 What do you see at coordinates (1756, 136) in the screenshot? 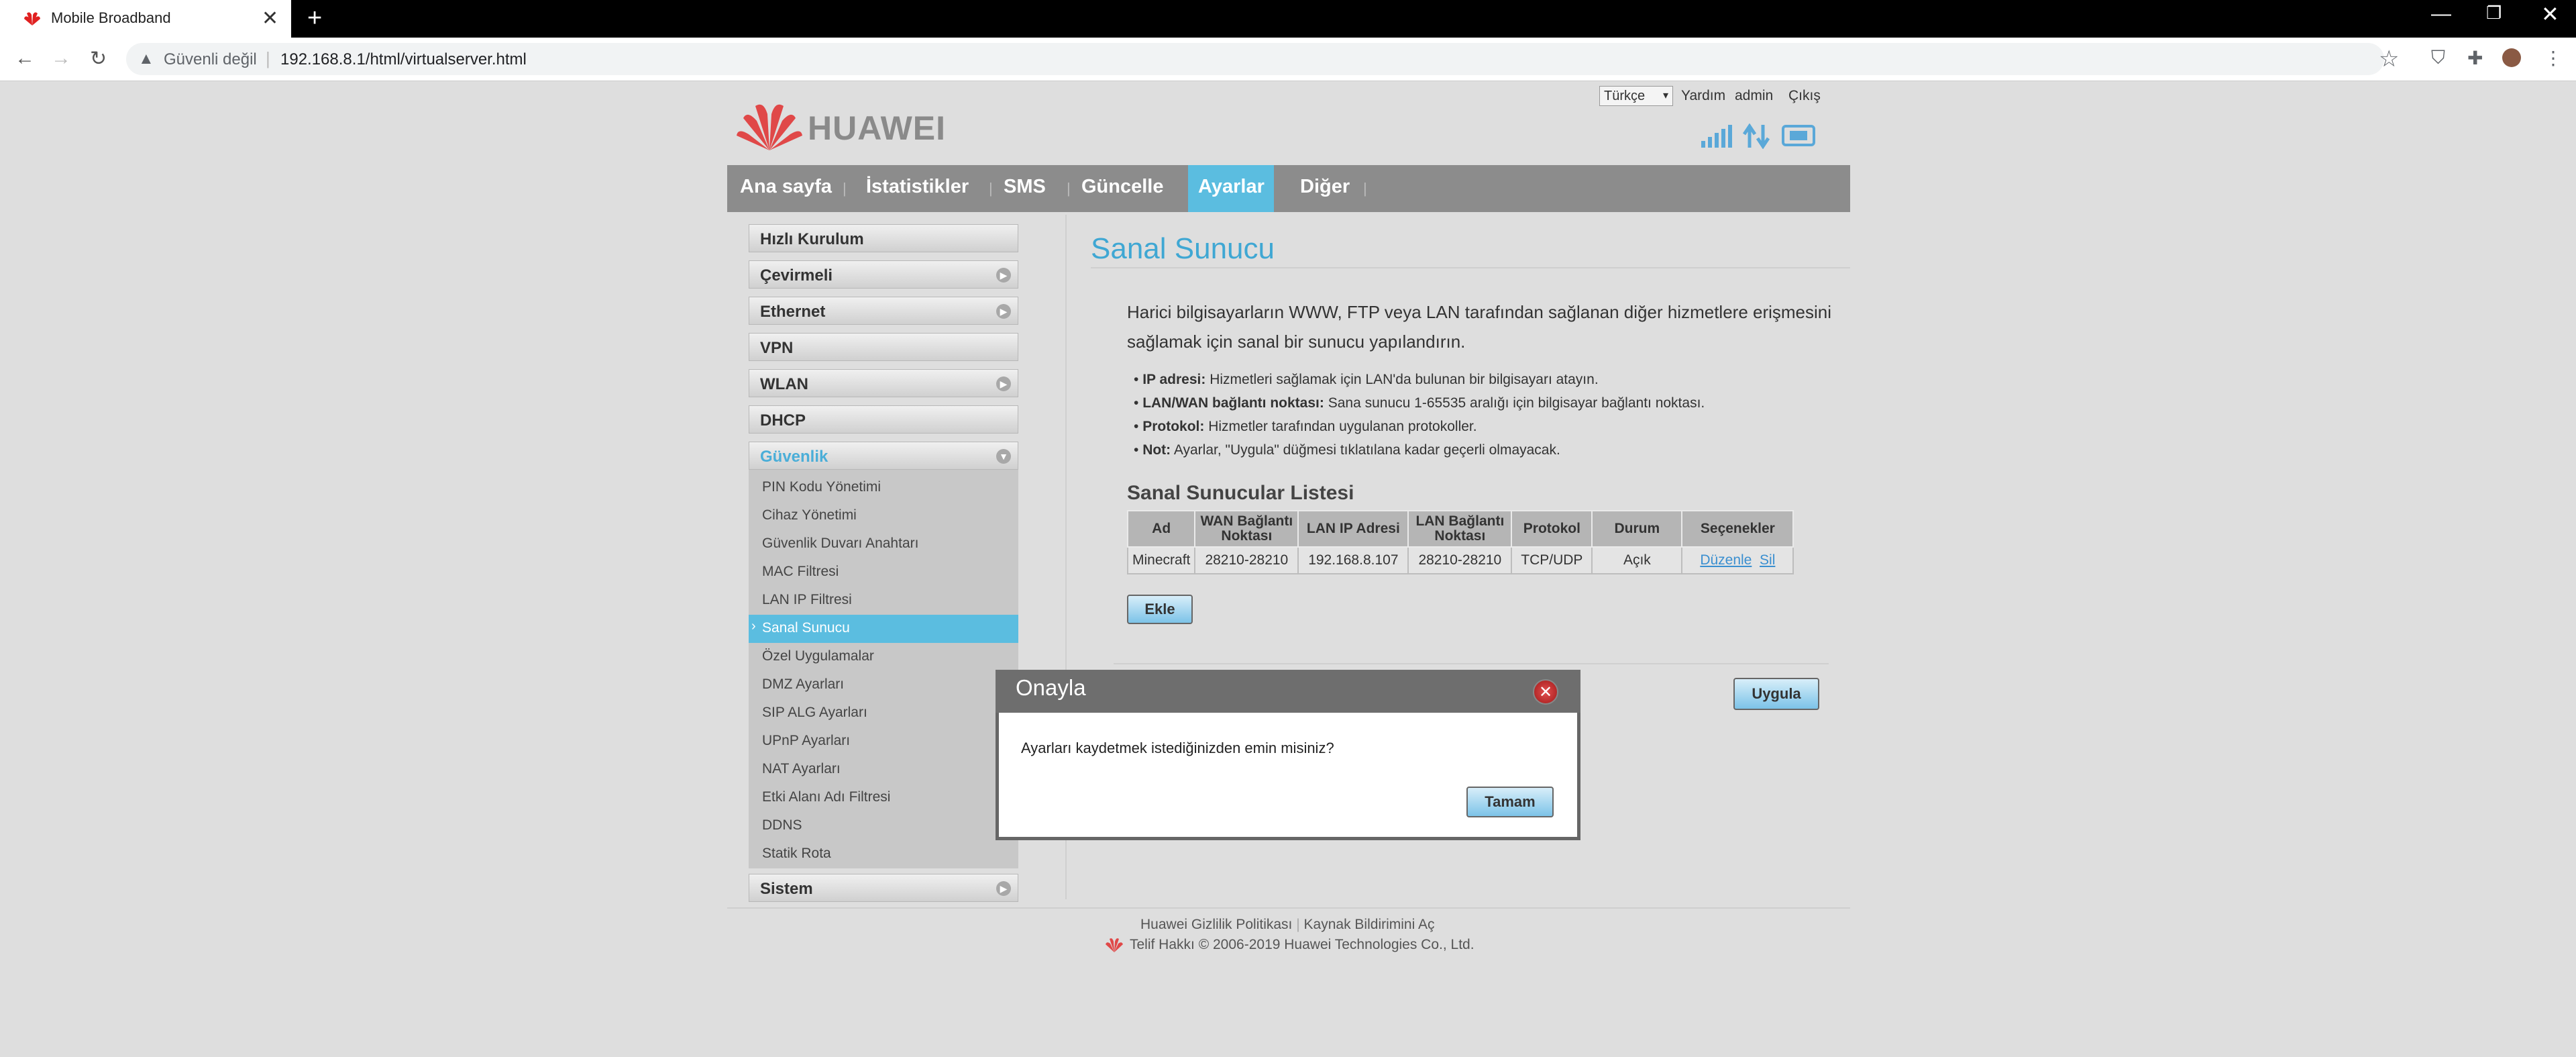
I see `data-transfer-icon` at bounding box center [1756, 136].